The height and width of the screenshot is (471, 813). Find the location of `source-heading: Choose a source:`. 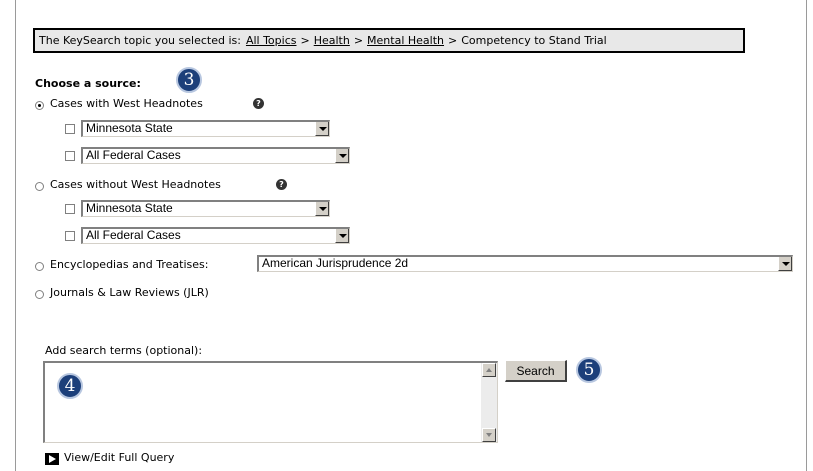

source-heading: Choose a source: is located at coordinates (88, 83).